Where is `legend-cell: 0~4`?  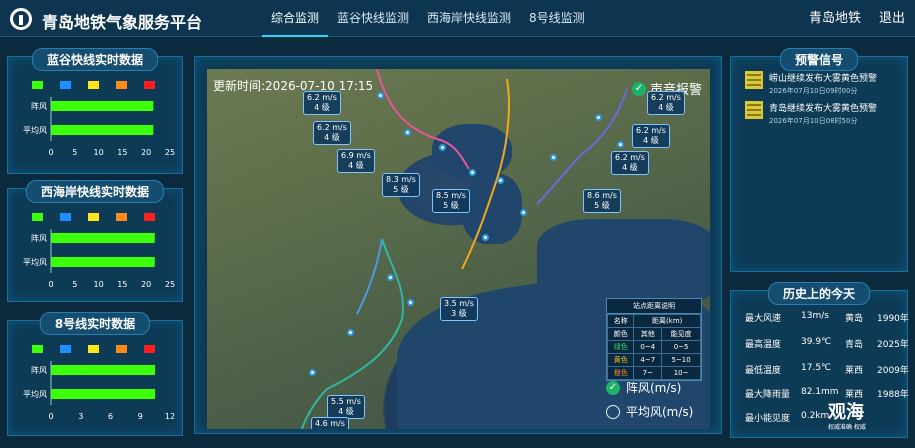 legend-cell: 0~4 is located at coordinates (648, 347).